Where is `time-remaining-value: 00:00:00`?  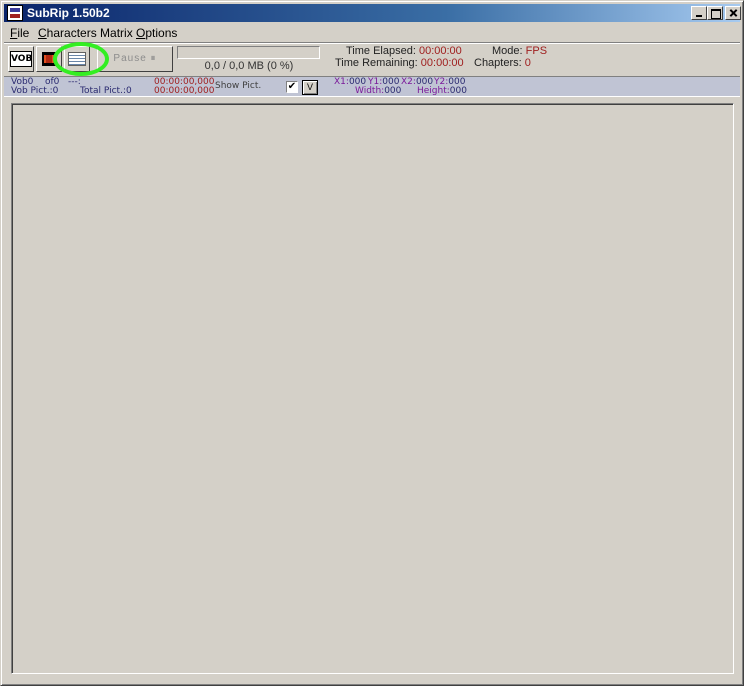
time-remaining-value: 00:00:00 is located at coordinates (442, 63).